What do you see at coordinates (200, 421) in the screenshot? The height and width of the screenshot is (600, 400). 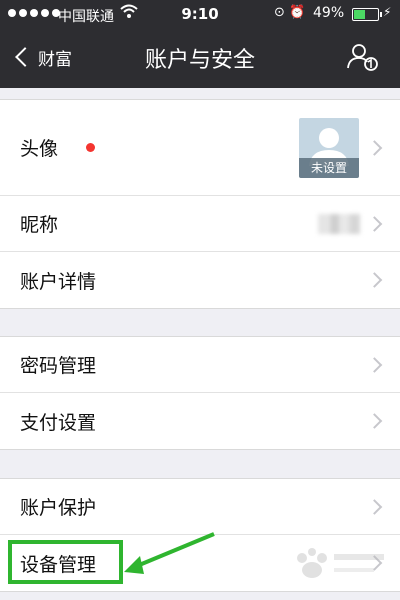 I see `row-payment-settings: 支付设置` at bounding box center [200, 421].